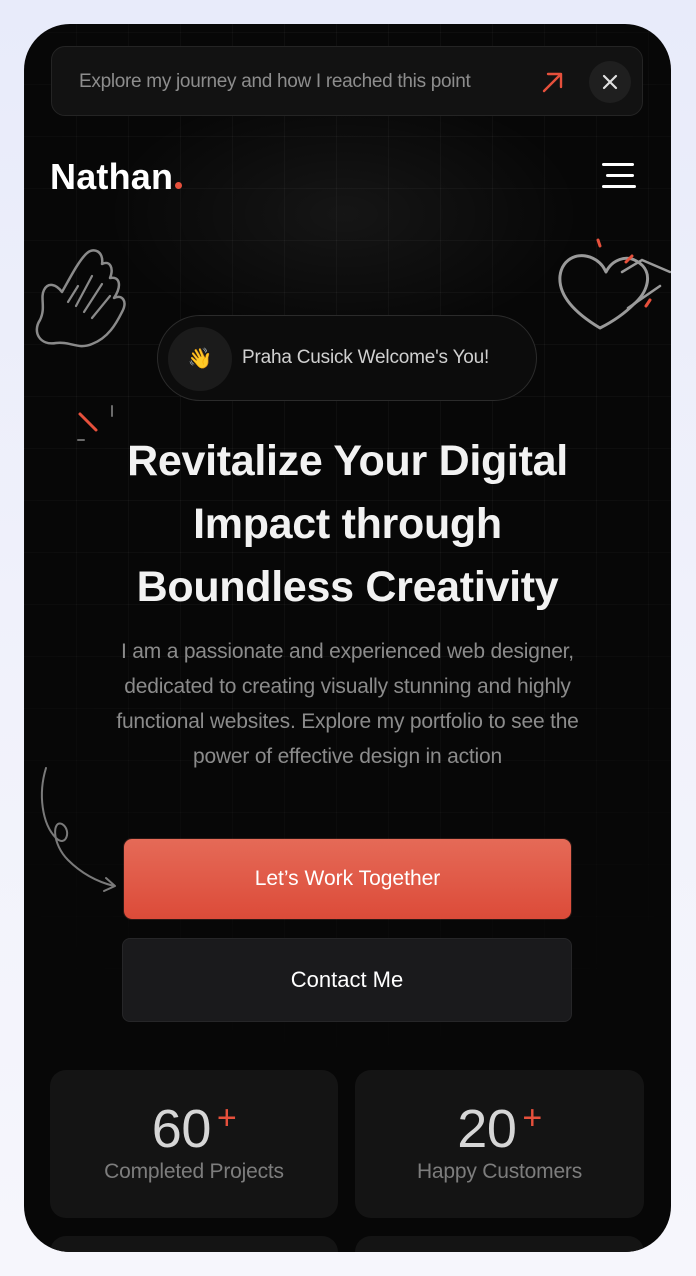 The image size is (696, 1276). What do you see at coordinates (112, 176) in the screenshot?
I see `logo-text: Nathan` at bounding box center [112, 176].